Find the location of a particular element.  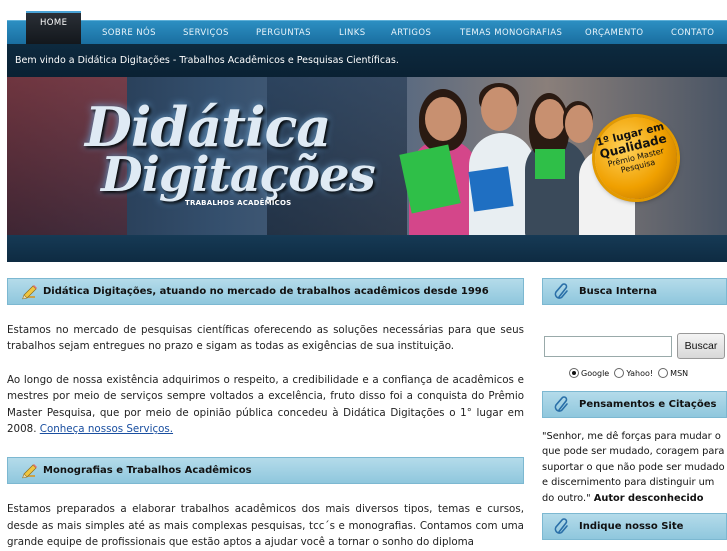

quotes-header: Pensamentos e Citações is located at coordinates (634, 404).